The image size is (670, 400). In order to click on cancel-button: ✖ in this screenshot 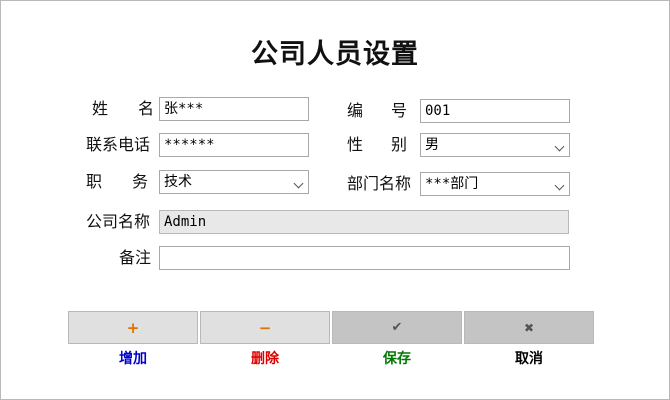, I will do `click(529, 327)`.